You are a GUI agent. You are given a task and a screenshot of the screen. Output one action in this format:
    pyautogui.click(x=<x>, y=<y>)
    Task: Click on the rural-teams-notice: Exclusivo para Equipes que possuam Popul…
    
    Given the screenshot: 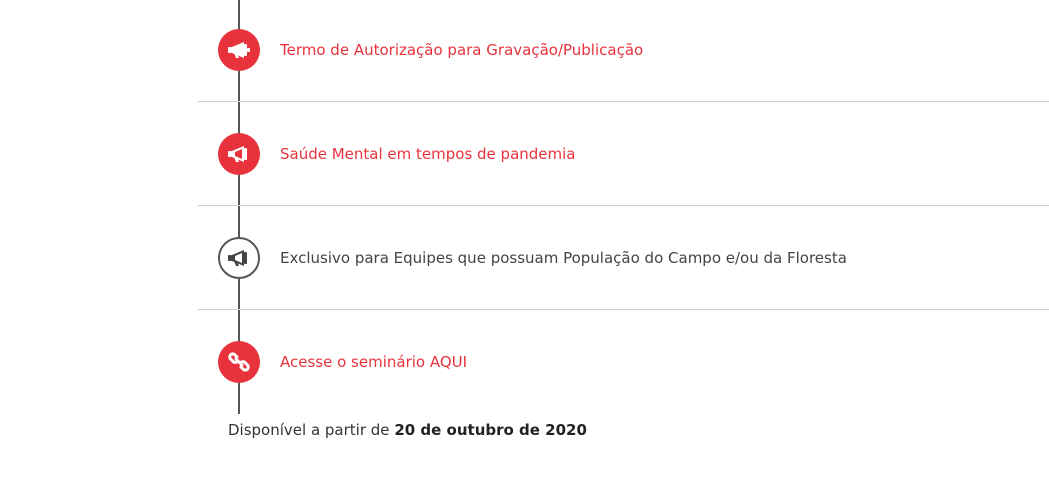 What is the action you would take?
    pyautogui.click(x=563, y=258)
    